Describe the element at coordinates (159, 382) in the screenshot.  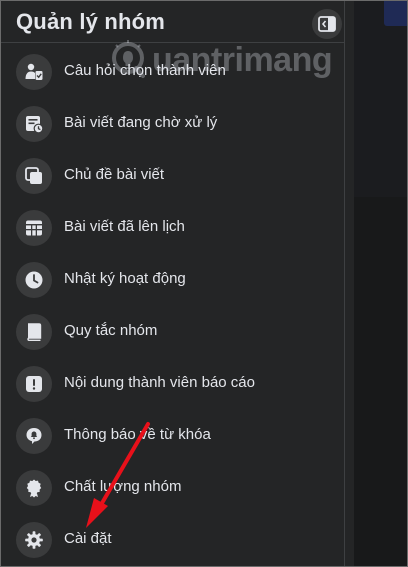
I see `menu-item-label: Nội dung thành viên báo cáo` at that location.